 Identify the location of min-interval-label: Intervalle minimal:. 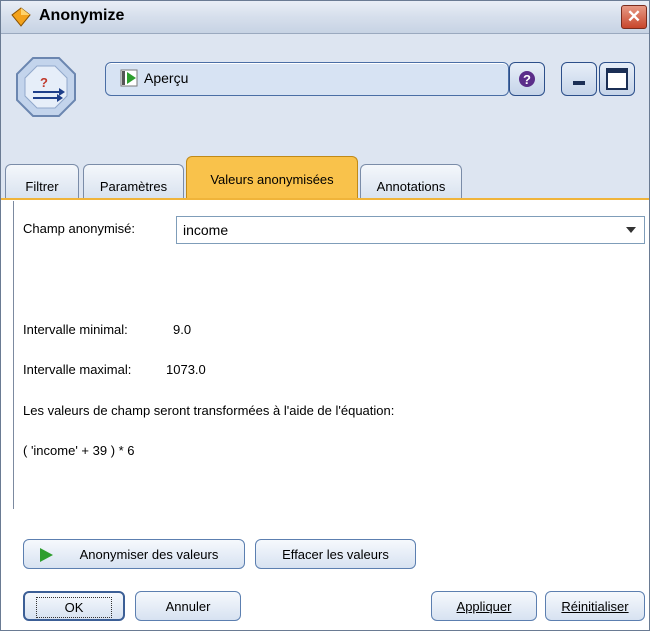
(75, 329).